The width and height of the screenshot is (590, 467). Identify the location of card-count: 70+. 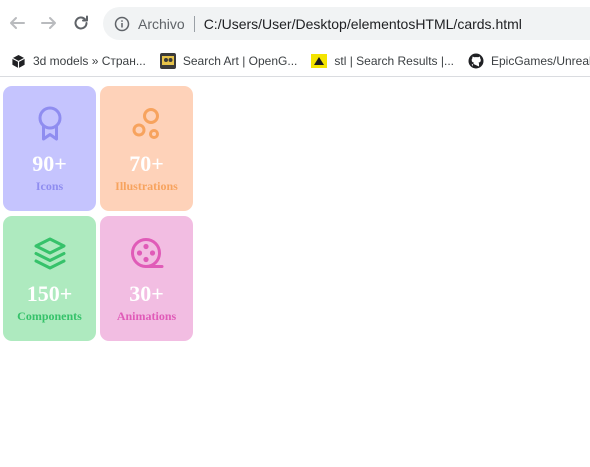
(146, 163).